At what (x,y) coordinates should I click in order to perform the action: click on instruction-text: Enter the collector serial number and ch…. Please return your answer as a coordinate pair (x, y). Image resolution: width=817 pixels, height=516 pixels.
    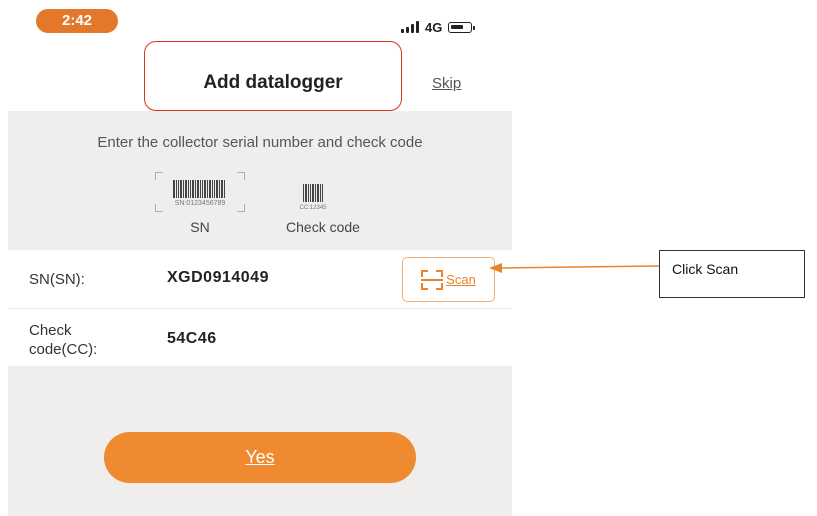
    Looking at the image, I should click on (260, 142).